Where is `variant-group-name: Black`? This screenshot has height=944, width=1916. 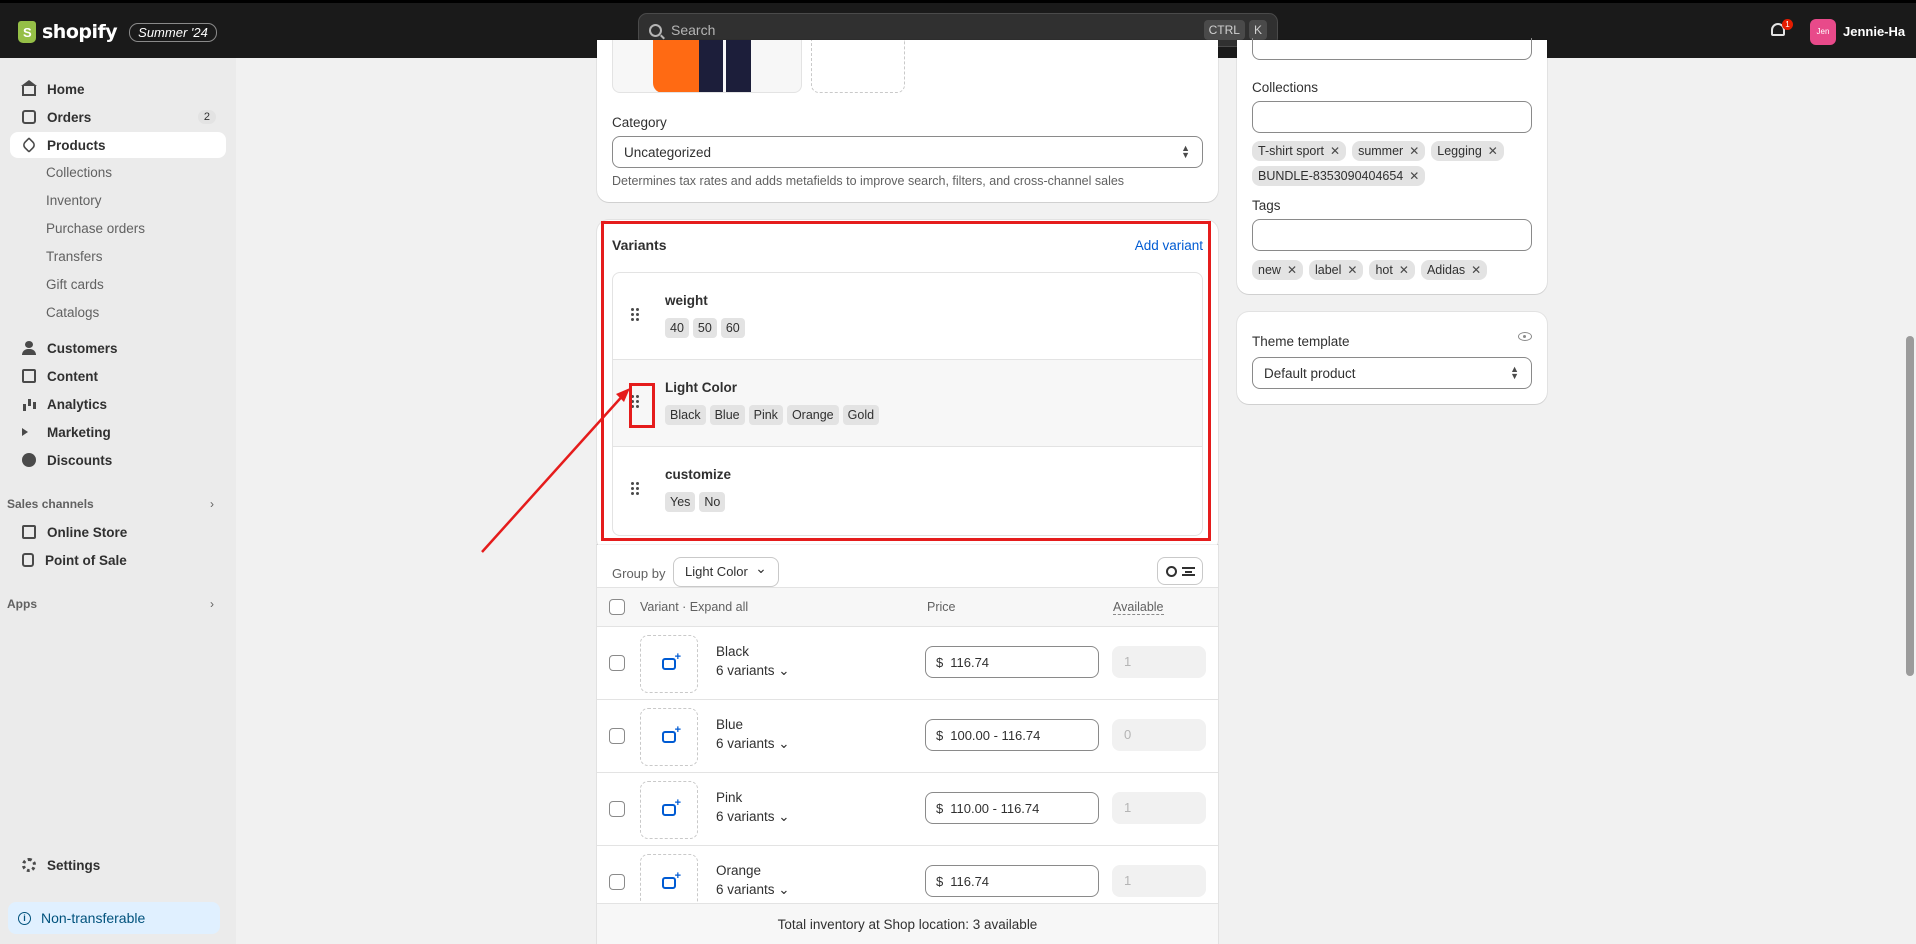 variant-group-name: Black is located at coordinates (733, 651).